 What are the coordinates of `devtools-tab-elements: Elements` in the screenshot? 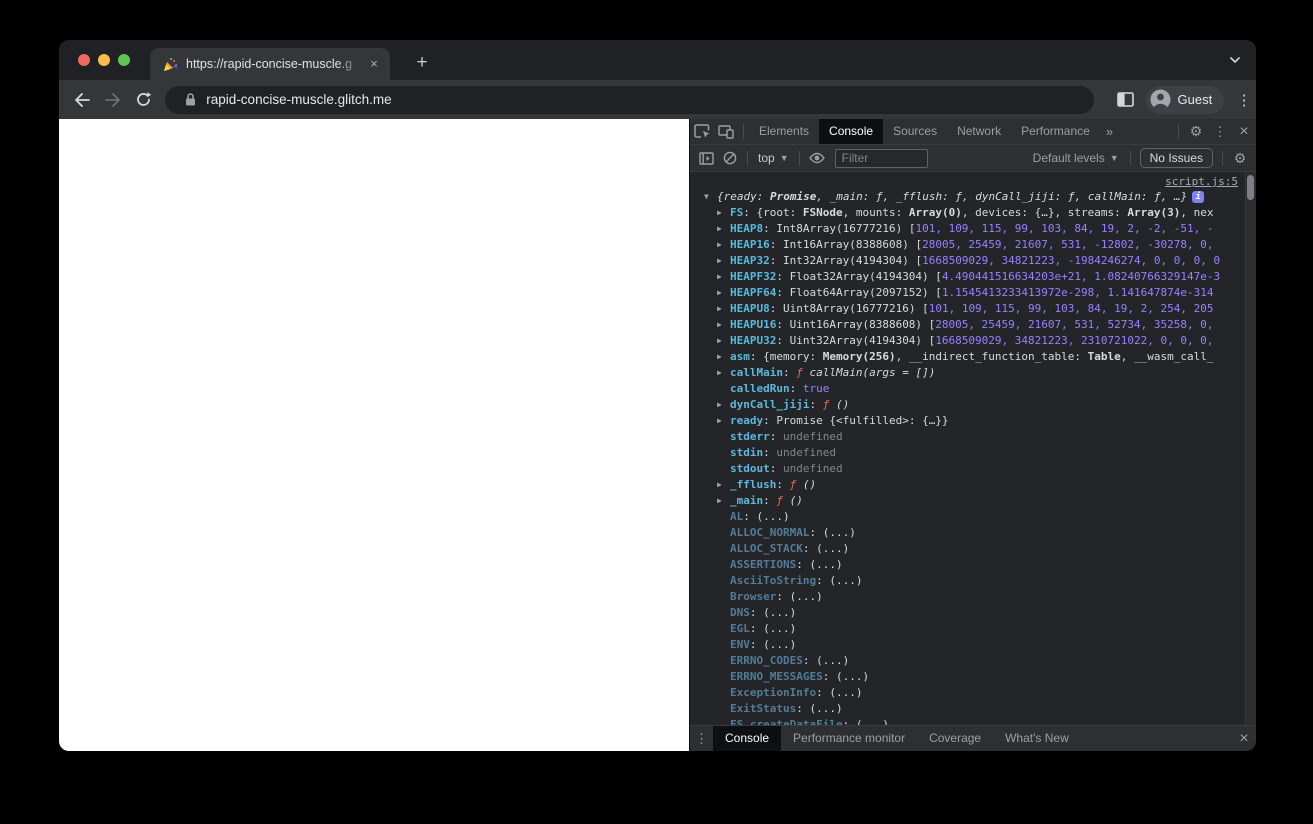 It's located at (784, 131).